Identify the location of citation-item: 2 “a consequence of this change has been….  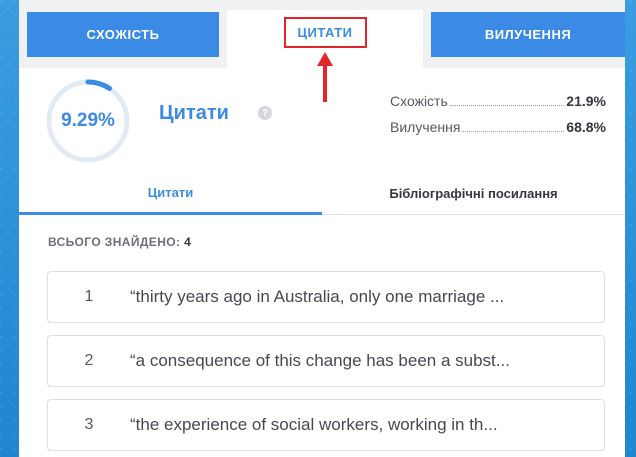
(326, 361).